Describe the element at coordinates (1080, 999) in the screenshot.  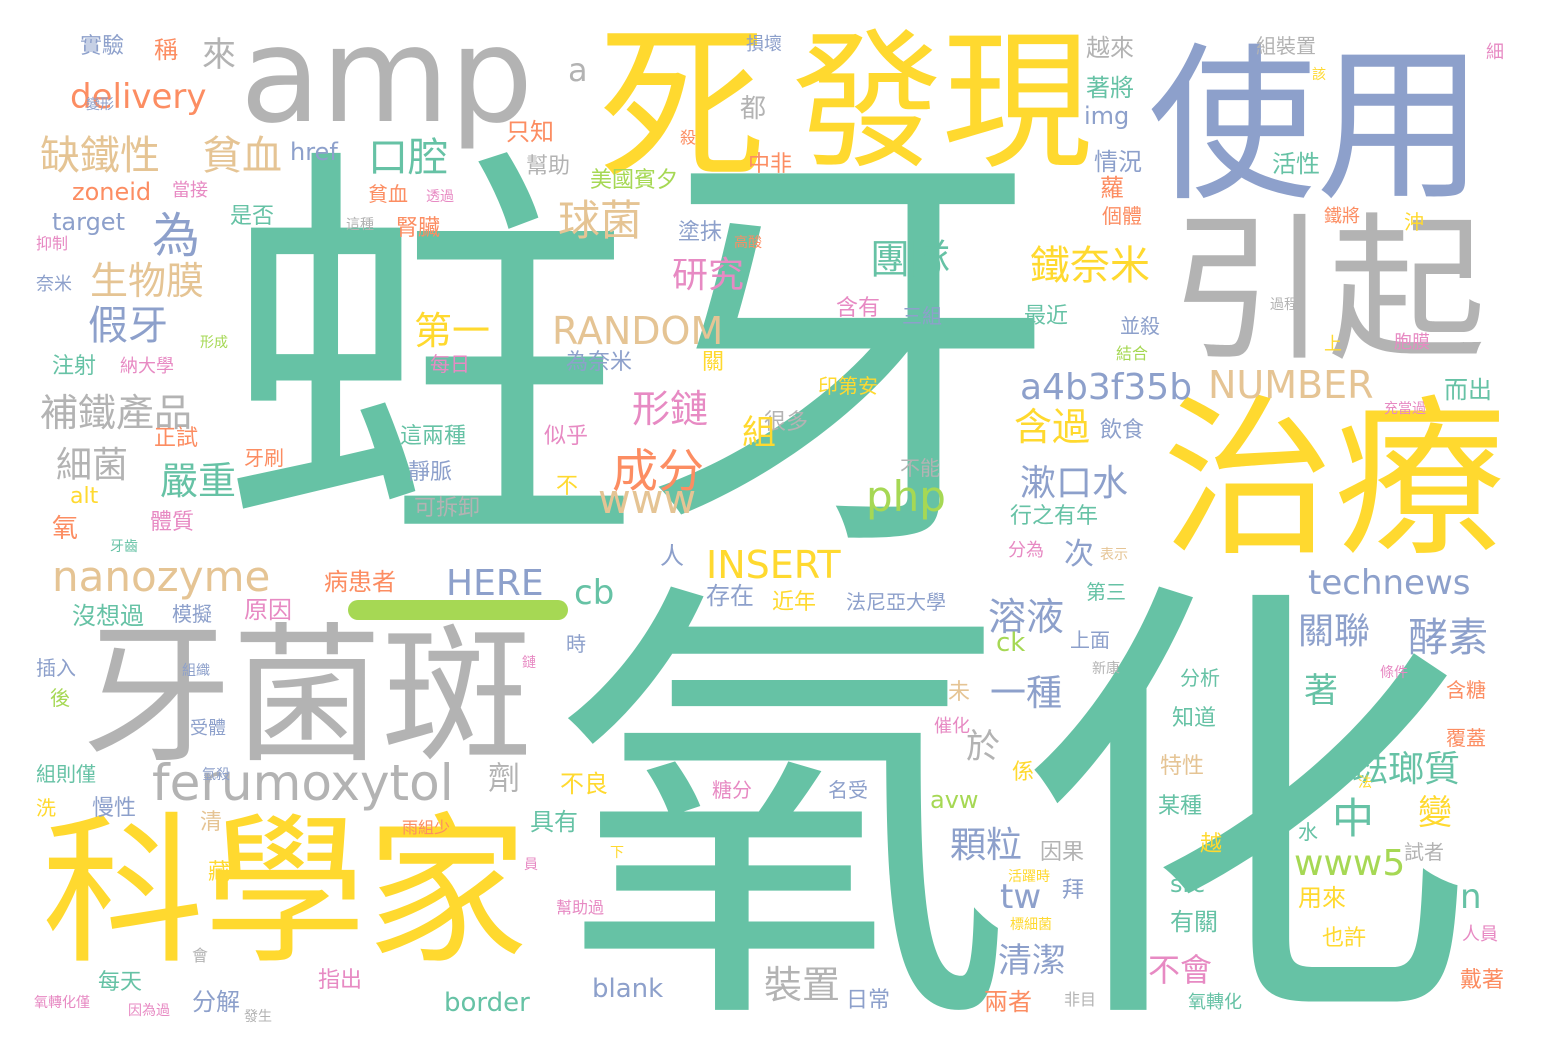
I see `word: 非目` at that location.